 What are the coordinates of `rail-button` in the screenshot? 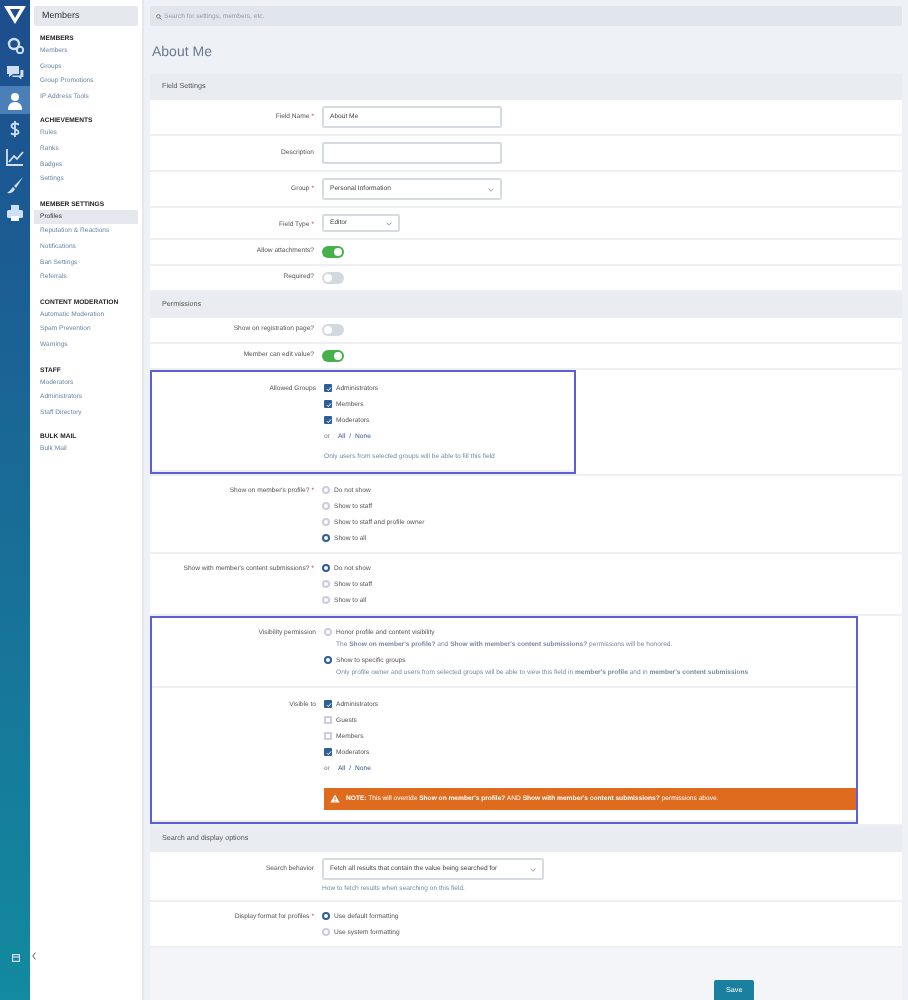 It's located at (15, 100).